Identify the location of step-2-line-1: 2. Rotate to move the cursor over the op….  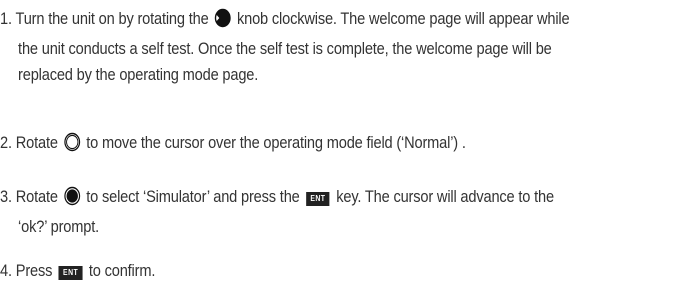
(233, 145).